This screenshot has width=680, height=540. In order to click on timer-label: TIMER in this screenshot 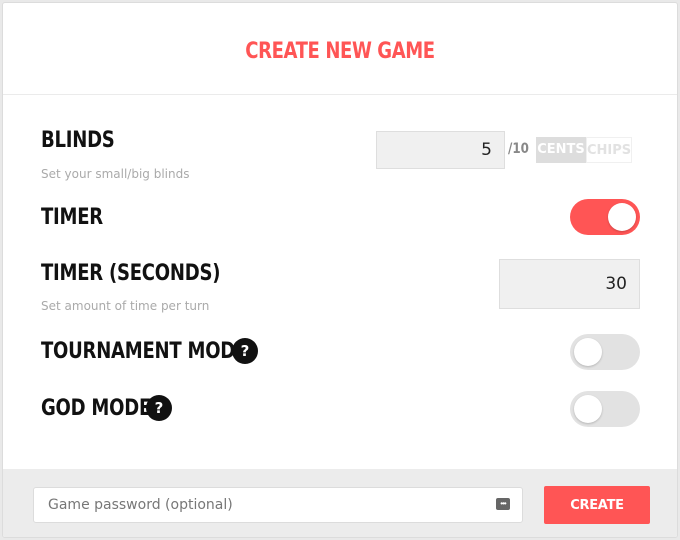, I will do `click(72, 217)`.